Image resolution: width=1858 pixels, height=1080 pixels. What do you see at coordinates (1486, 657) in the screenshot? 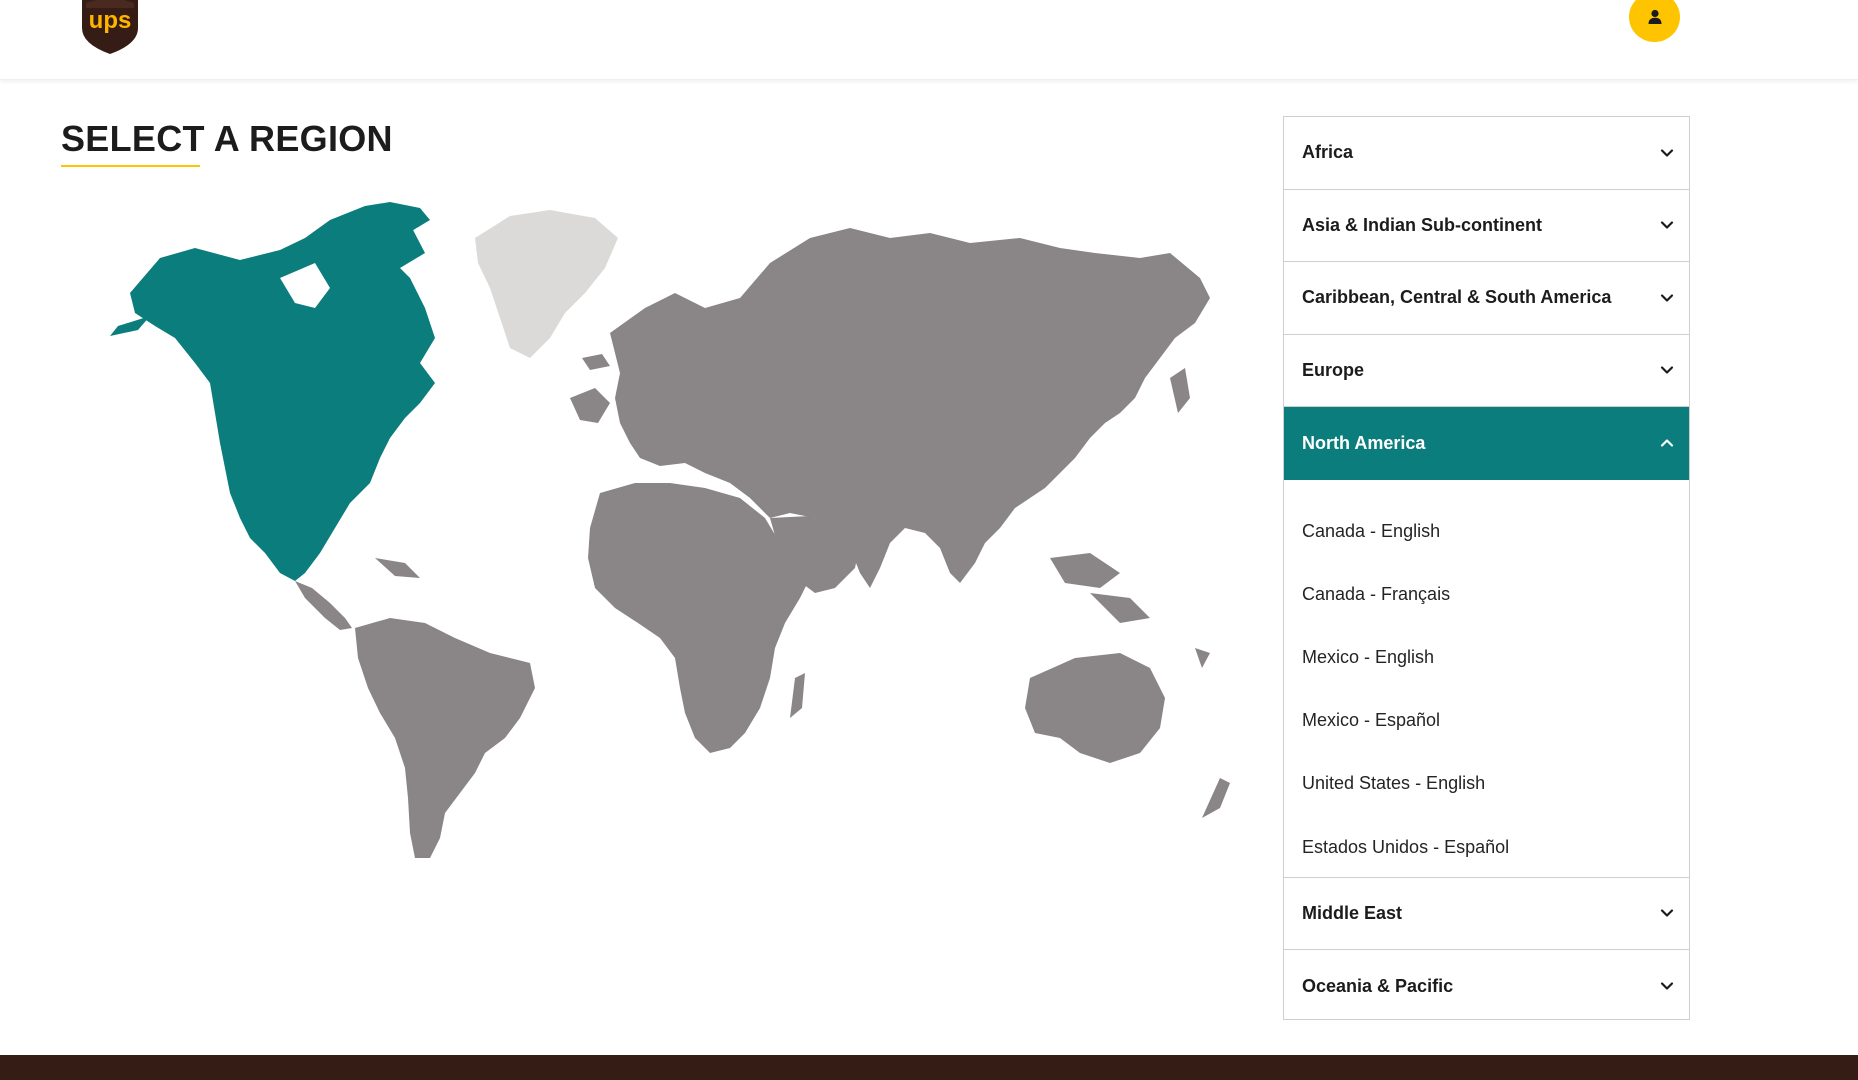
I see `country-link-mexico-english: Mexico - English` at bounding box center [1486, 657].